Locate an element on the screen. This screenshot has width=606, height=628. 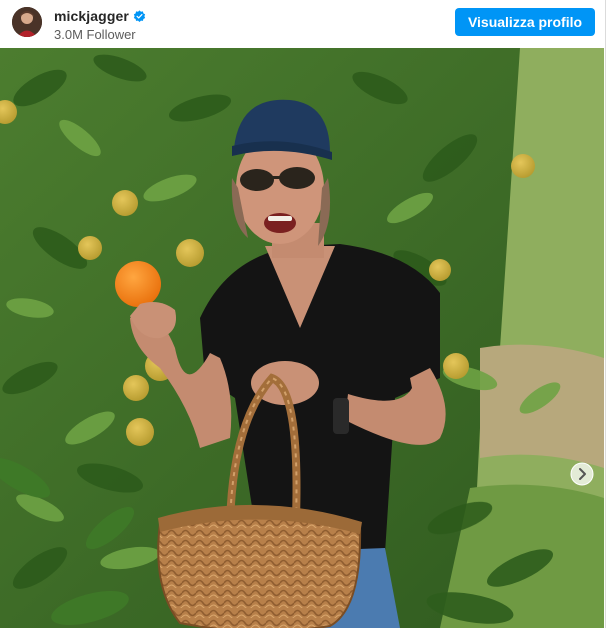
username: mickjagger is located at coordinates (91, 16).